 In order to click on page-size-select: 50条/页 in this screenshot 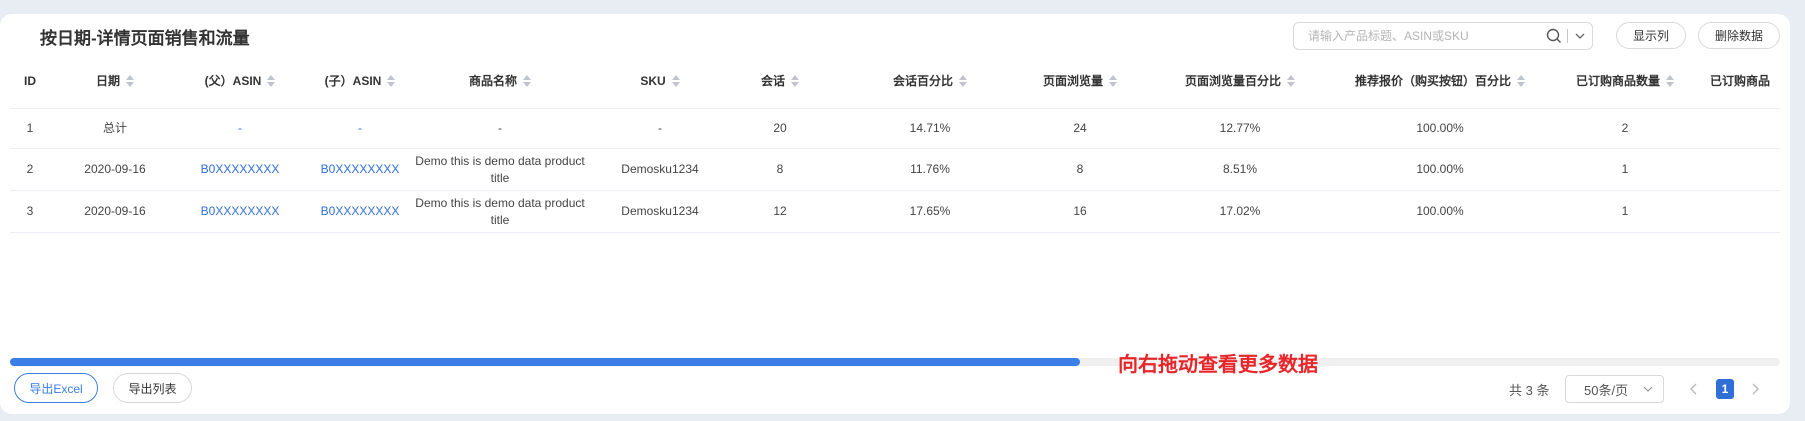, I will do `click(1614, 389)`.